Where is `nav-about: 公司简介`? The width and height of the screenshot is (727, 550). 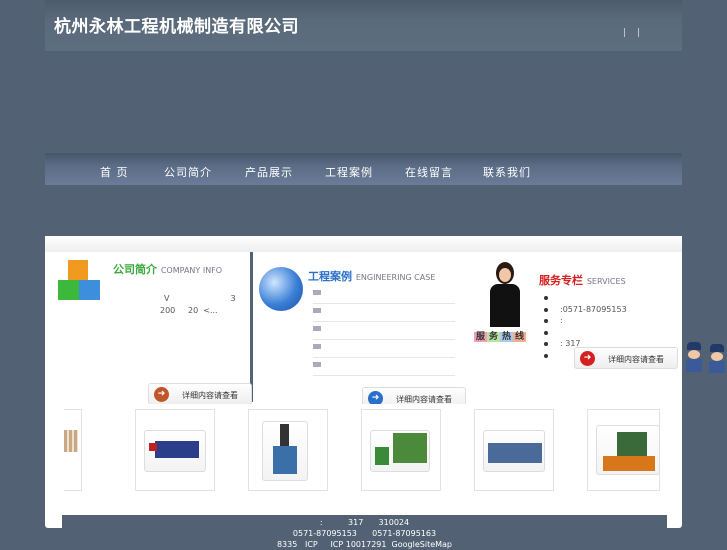 nav-about: 公司简介 is located at coordinates (188, 172).